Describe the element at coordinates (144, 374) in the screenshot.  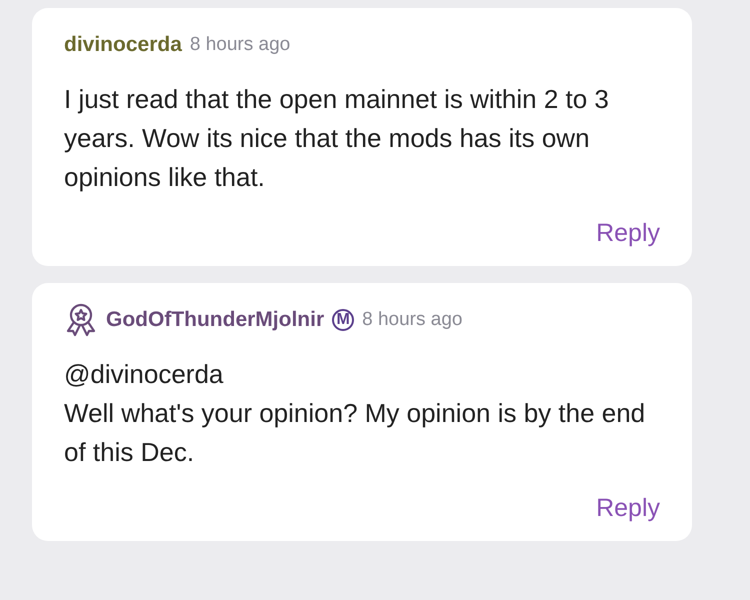
I see `comment-text: @divinocerda` at that location.